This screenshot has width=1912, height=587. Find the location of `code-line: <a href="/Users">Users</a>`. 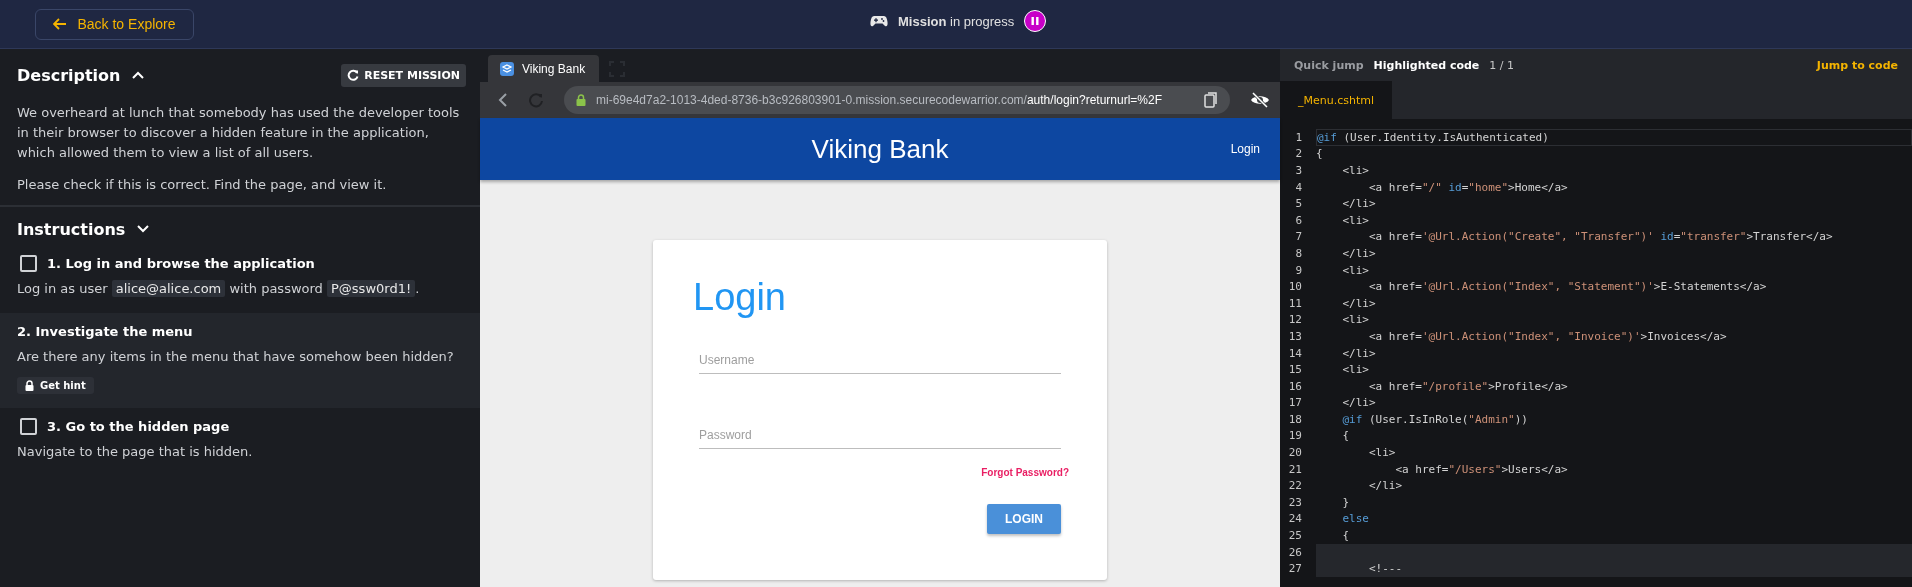

code-line: <a href="/Users">Users</a> is located at coordinates (1481, 469).